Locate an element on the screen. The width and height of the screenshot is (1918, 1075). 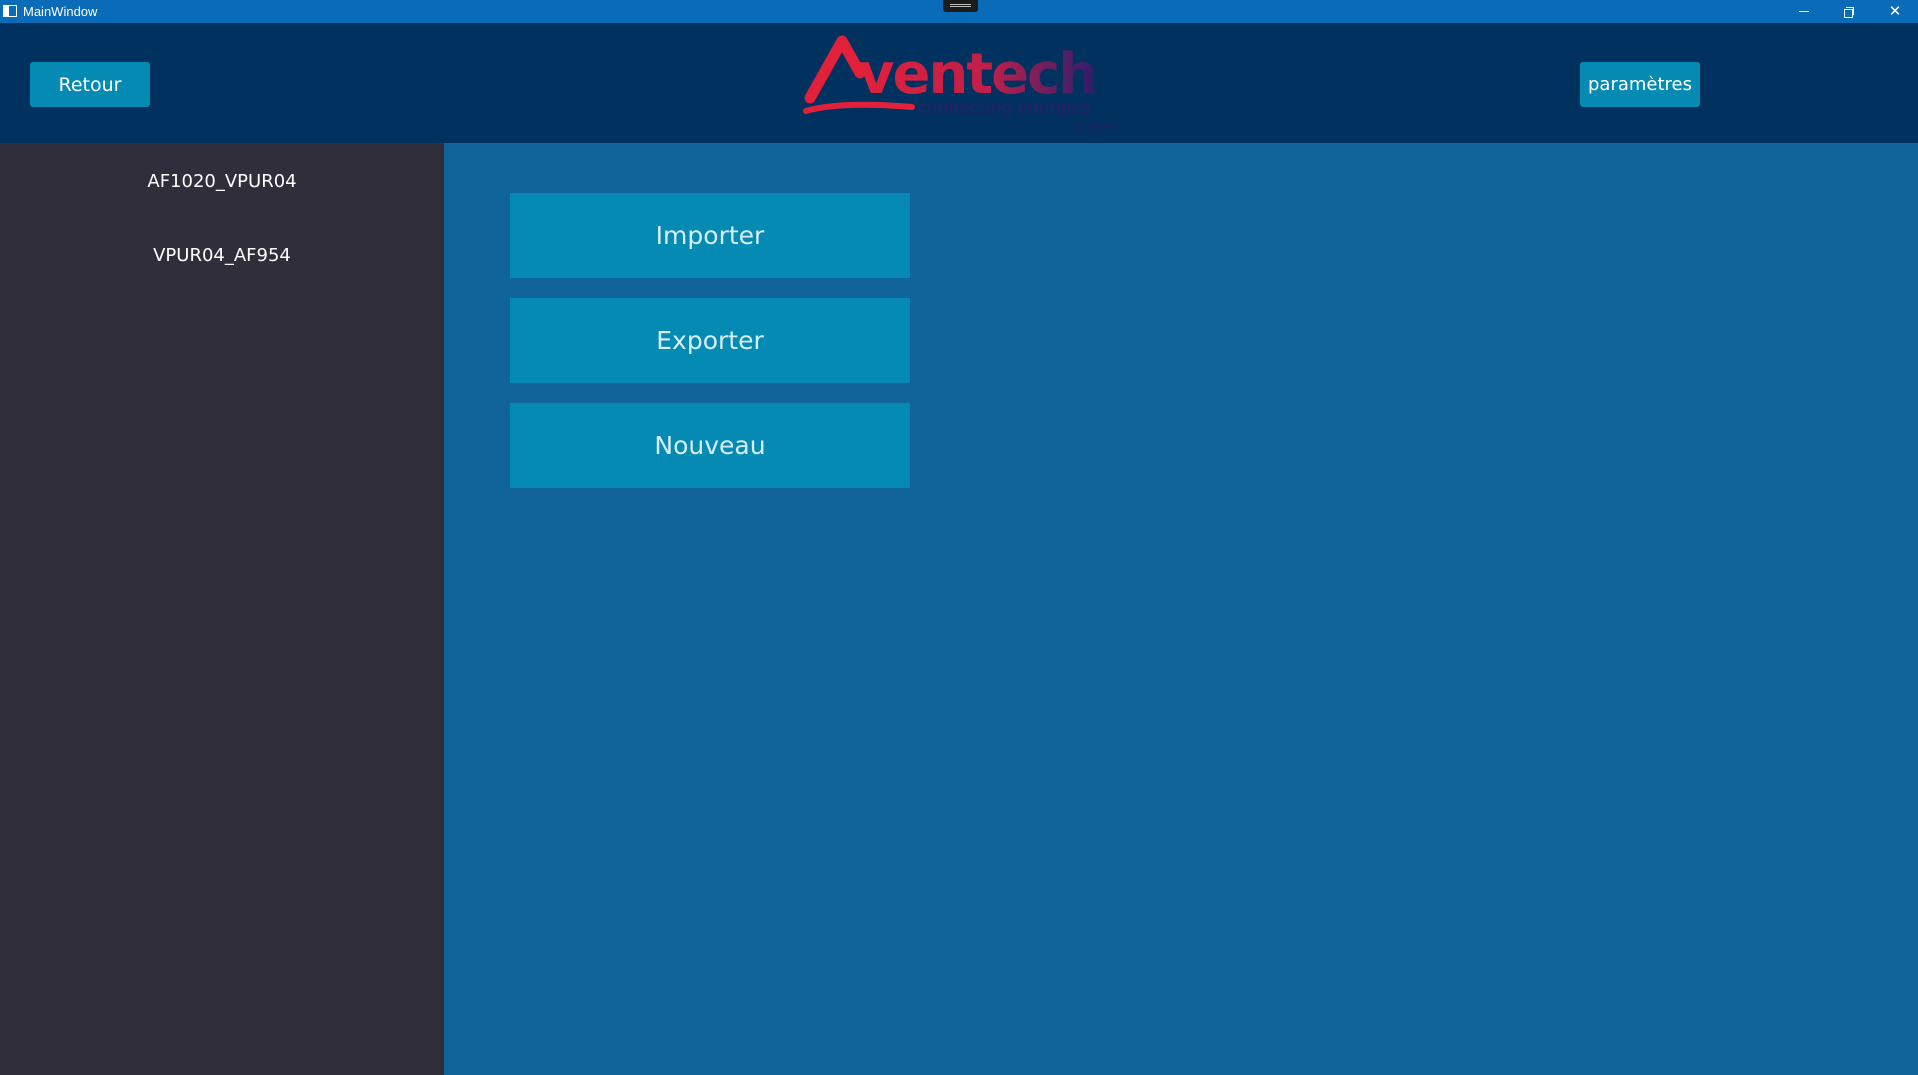
restore-icon is located at coordinates (1849, 12).